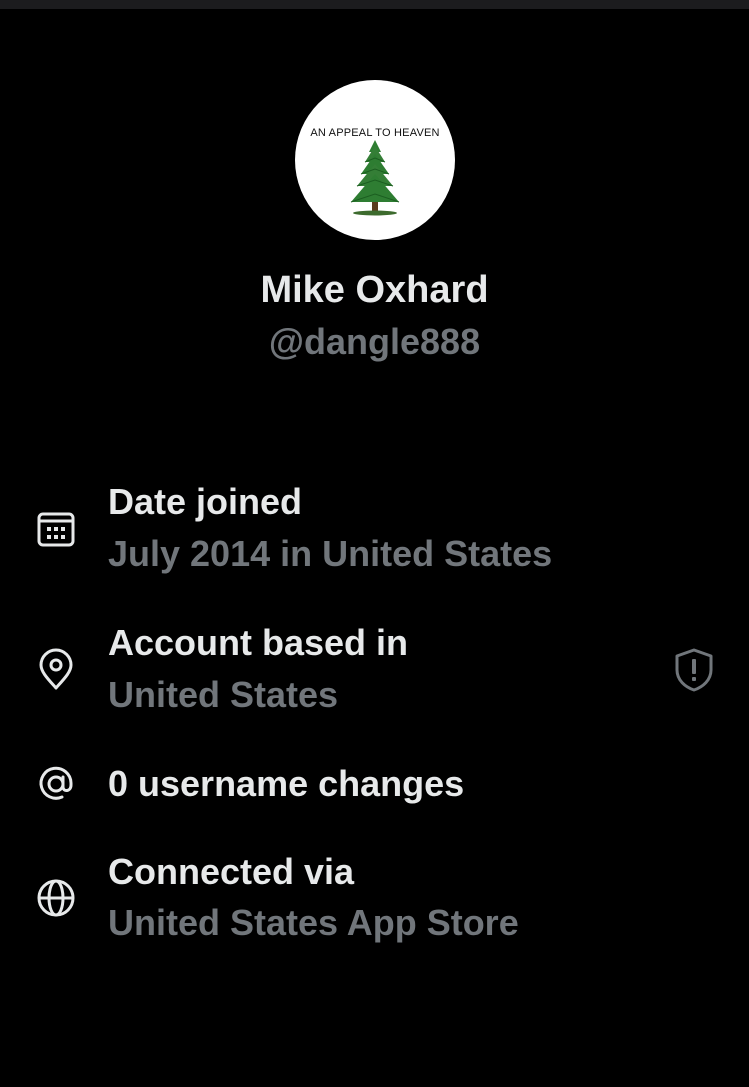 Image resolution: width=749 pixels, height=1087 pixels. Describe the element at coordinates (286, 783) in the screenshot. I see `username-changes-label: 0 username changes` at that location.